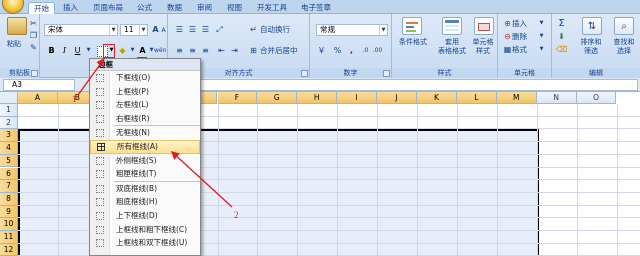 This screenshot has height=256, width=640. What do you see at coordinates (357, 98) in the screenshot?
I see `column-header-i: I` at bounding box center [357, 98].